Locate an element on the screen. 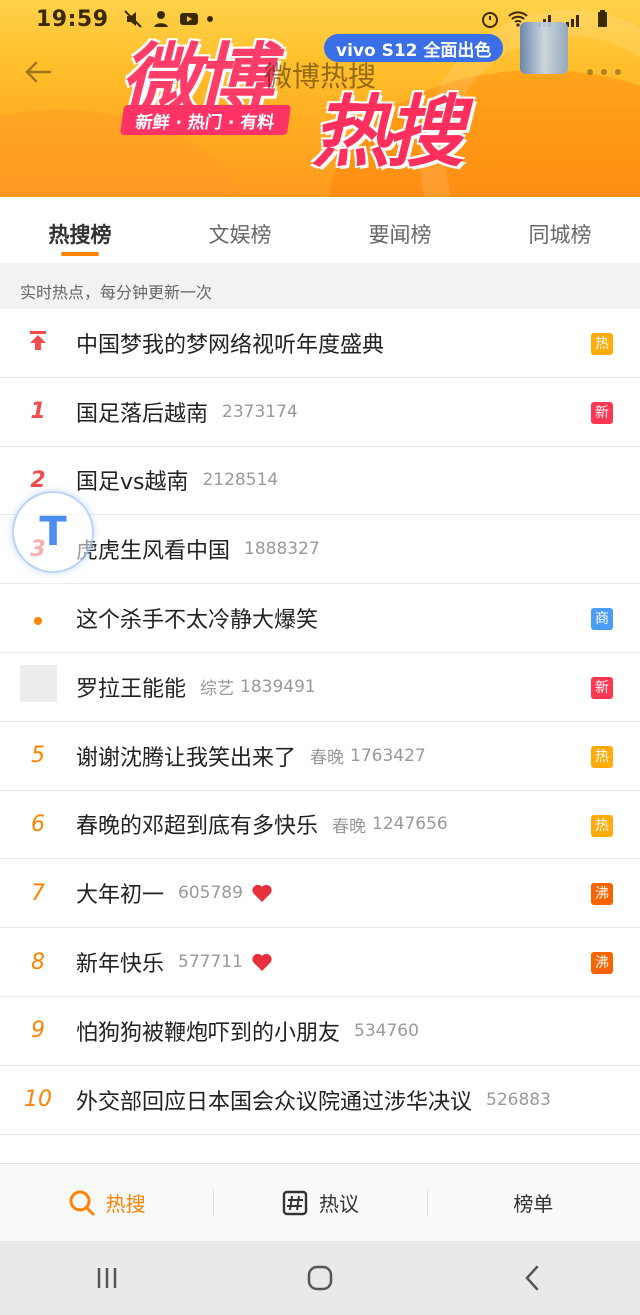  nav-rankings-label: 榜单 is located at coordinates (533, 1204).